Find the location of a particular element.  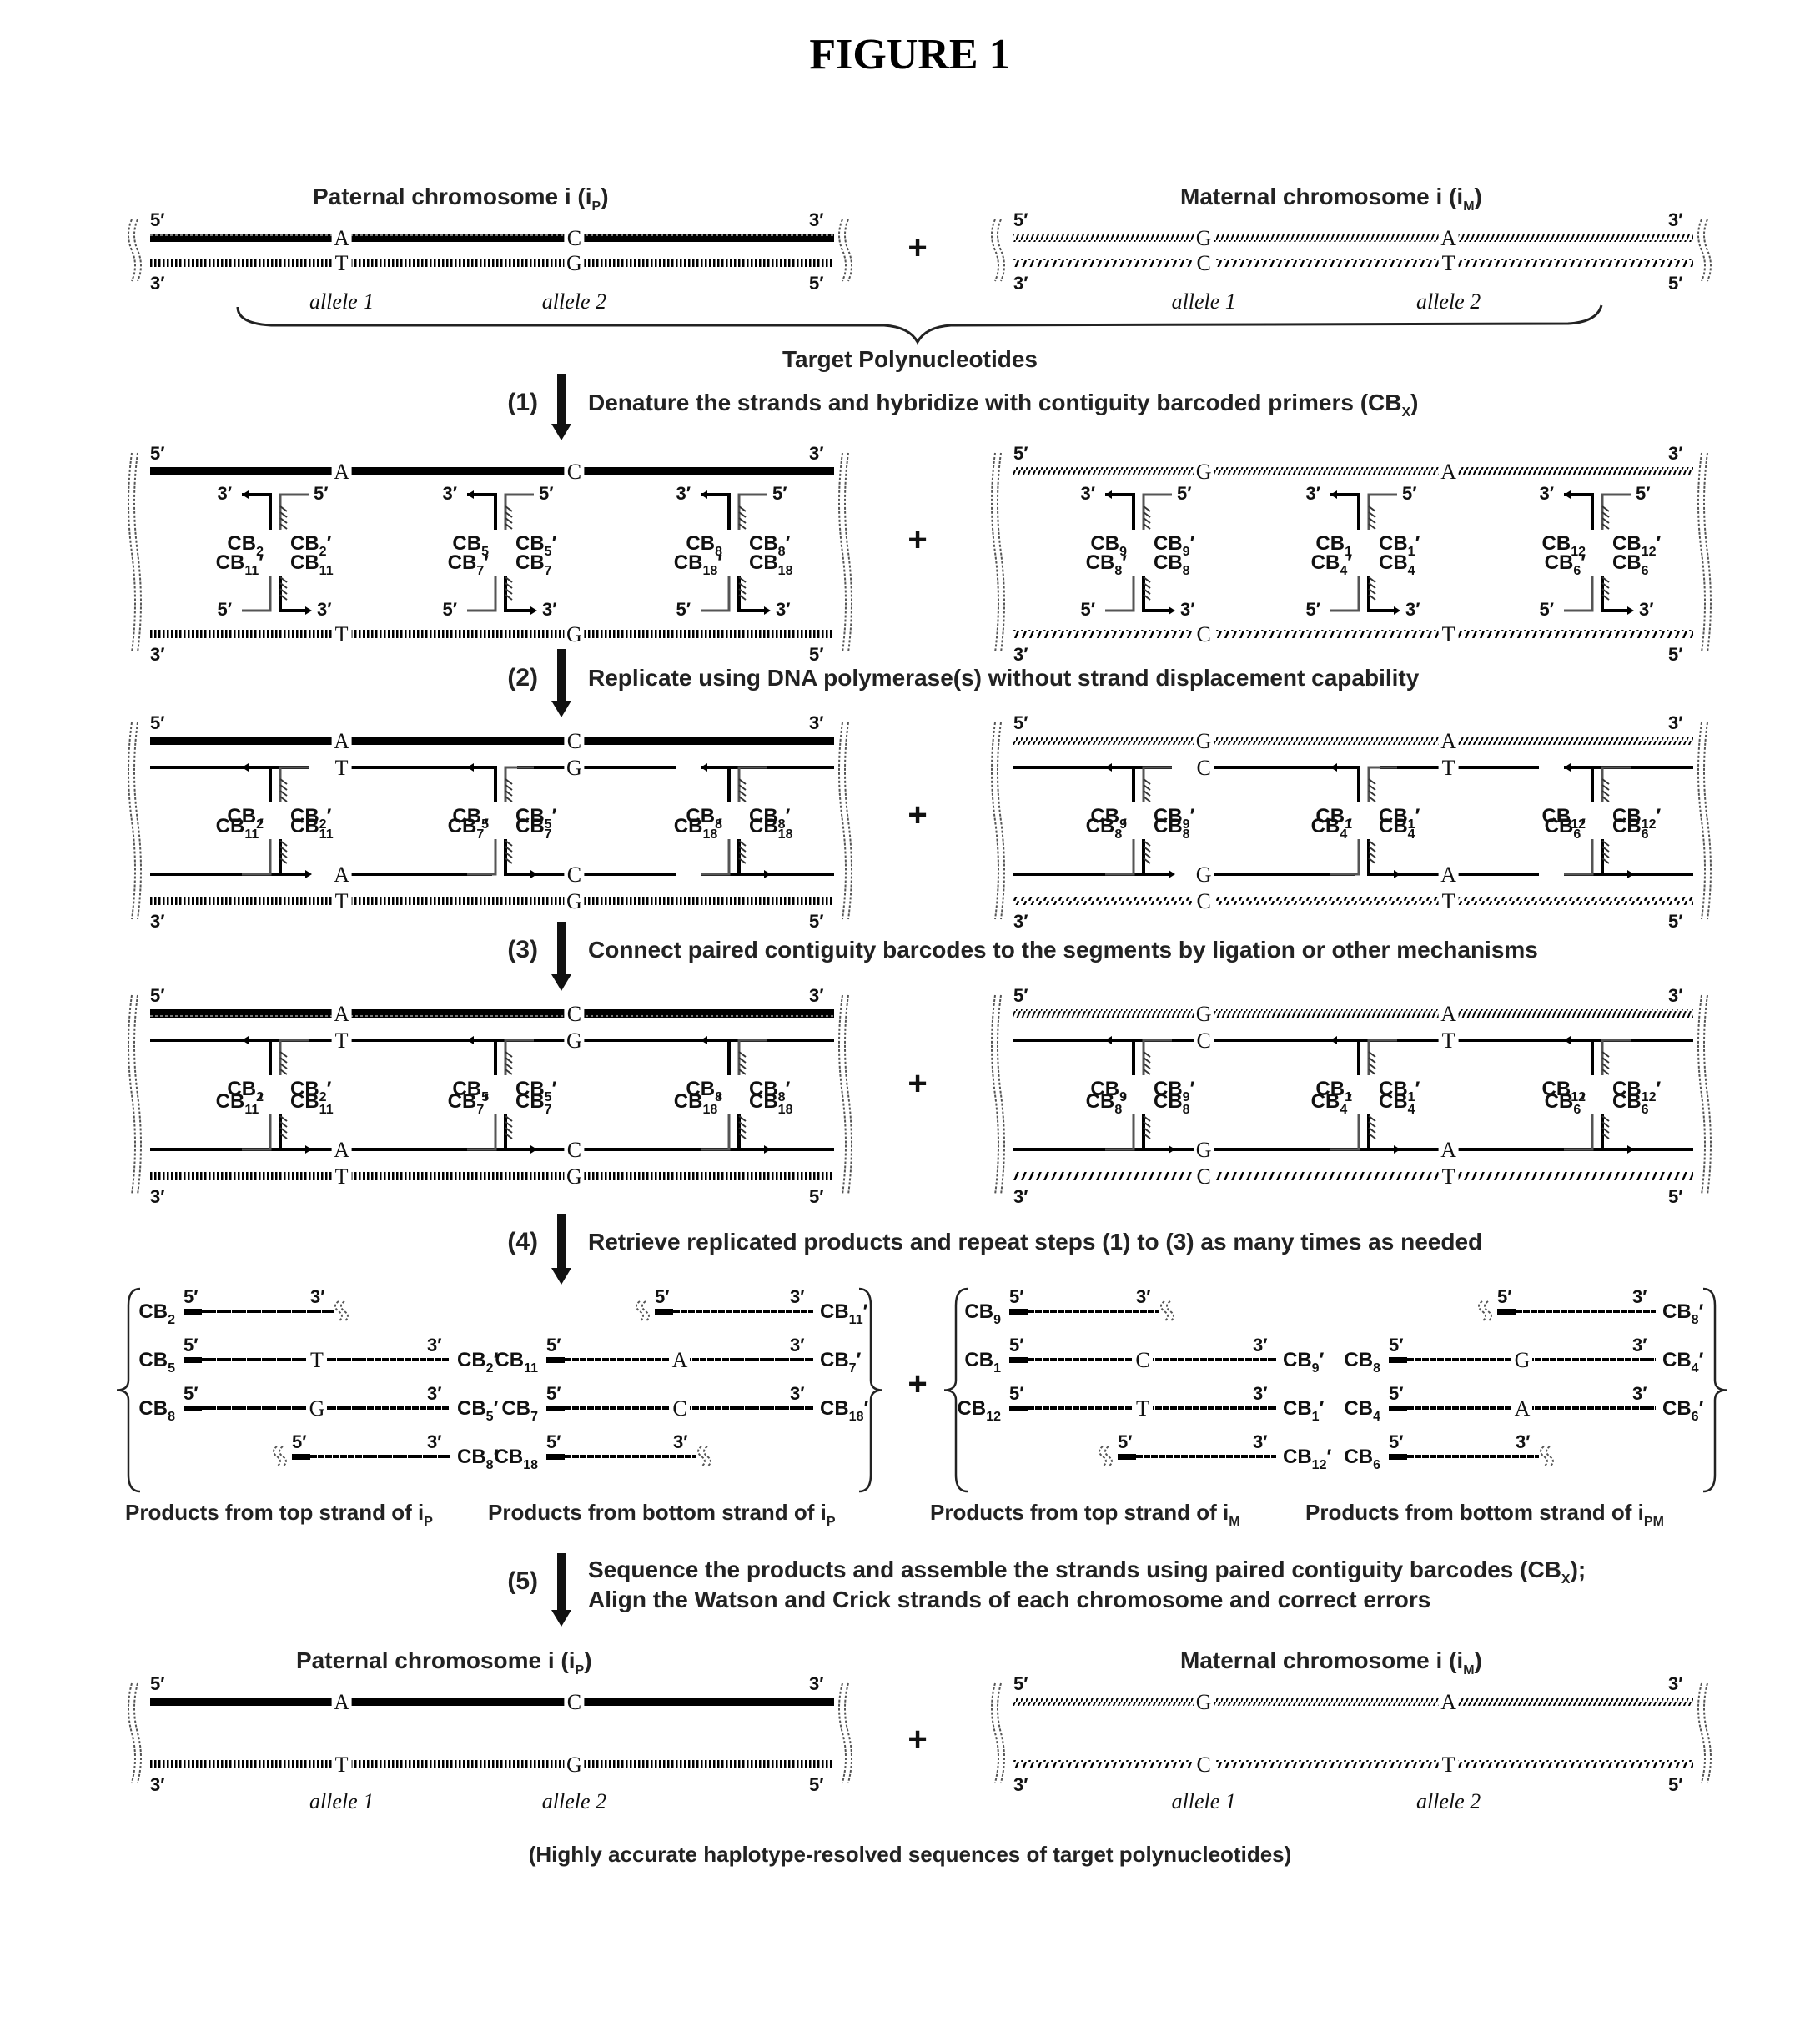

maternal-chromosome-title: Maternal chromosome i (iM) is located at coordinates (1331, 199).